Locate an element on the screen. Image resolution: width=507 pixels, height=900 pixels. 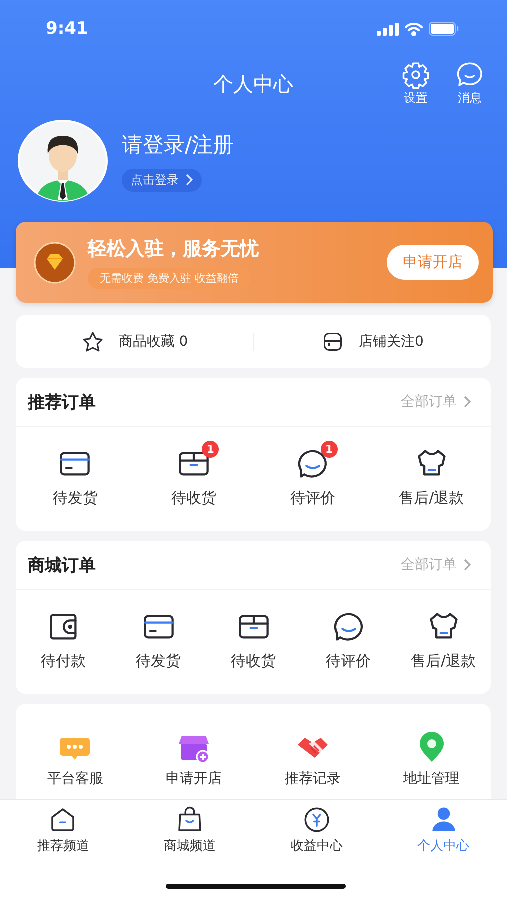
order-status-button: 待评价 is located at coordinates (348, 636).